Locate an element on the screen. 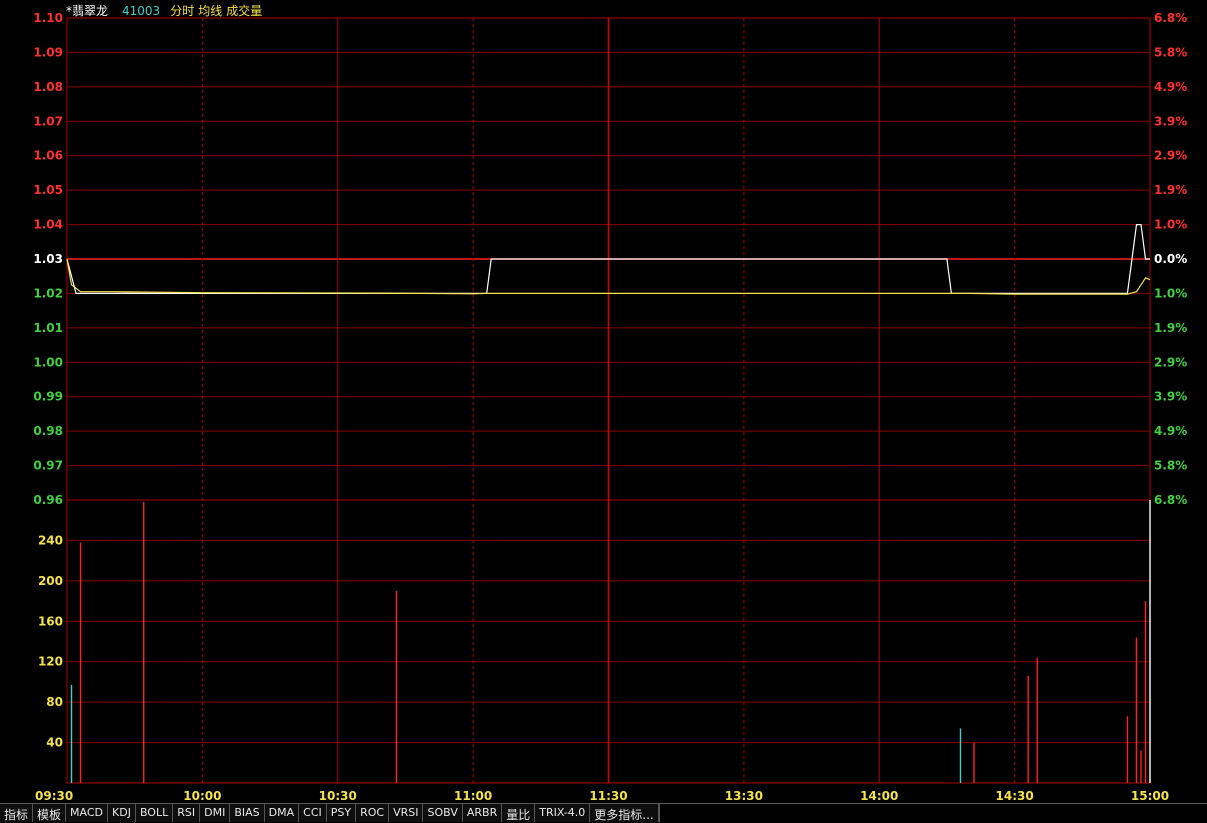 Image resolution: width=1207 pixels, height=823 pixels. tab-arbr: ARBR is located at coordinates (482, 813).